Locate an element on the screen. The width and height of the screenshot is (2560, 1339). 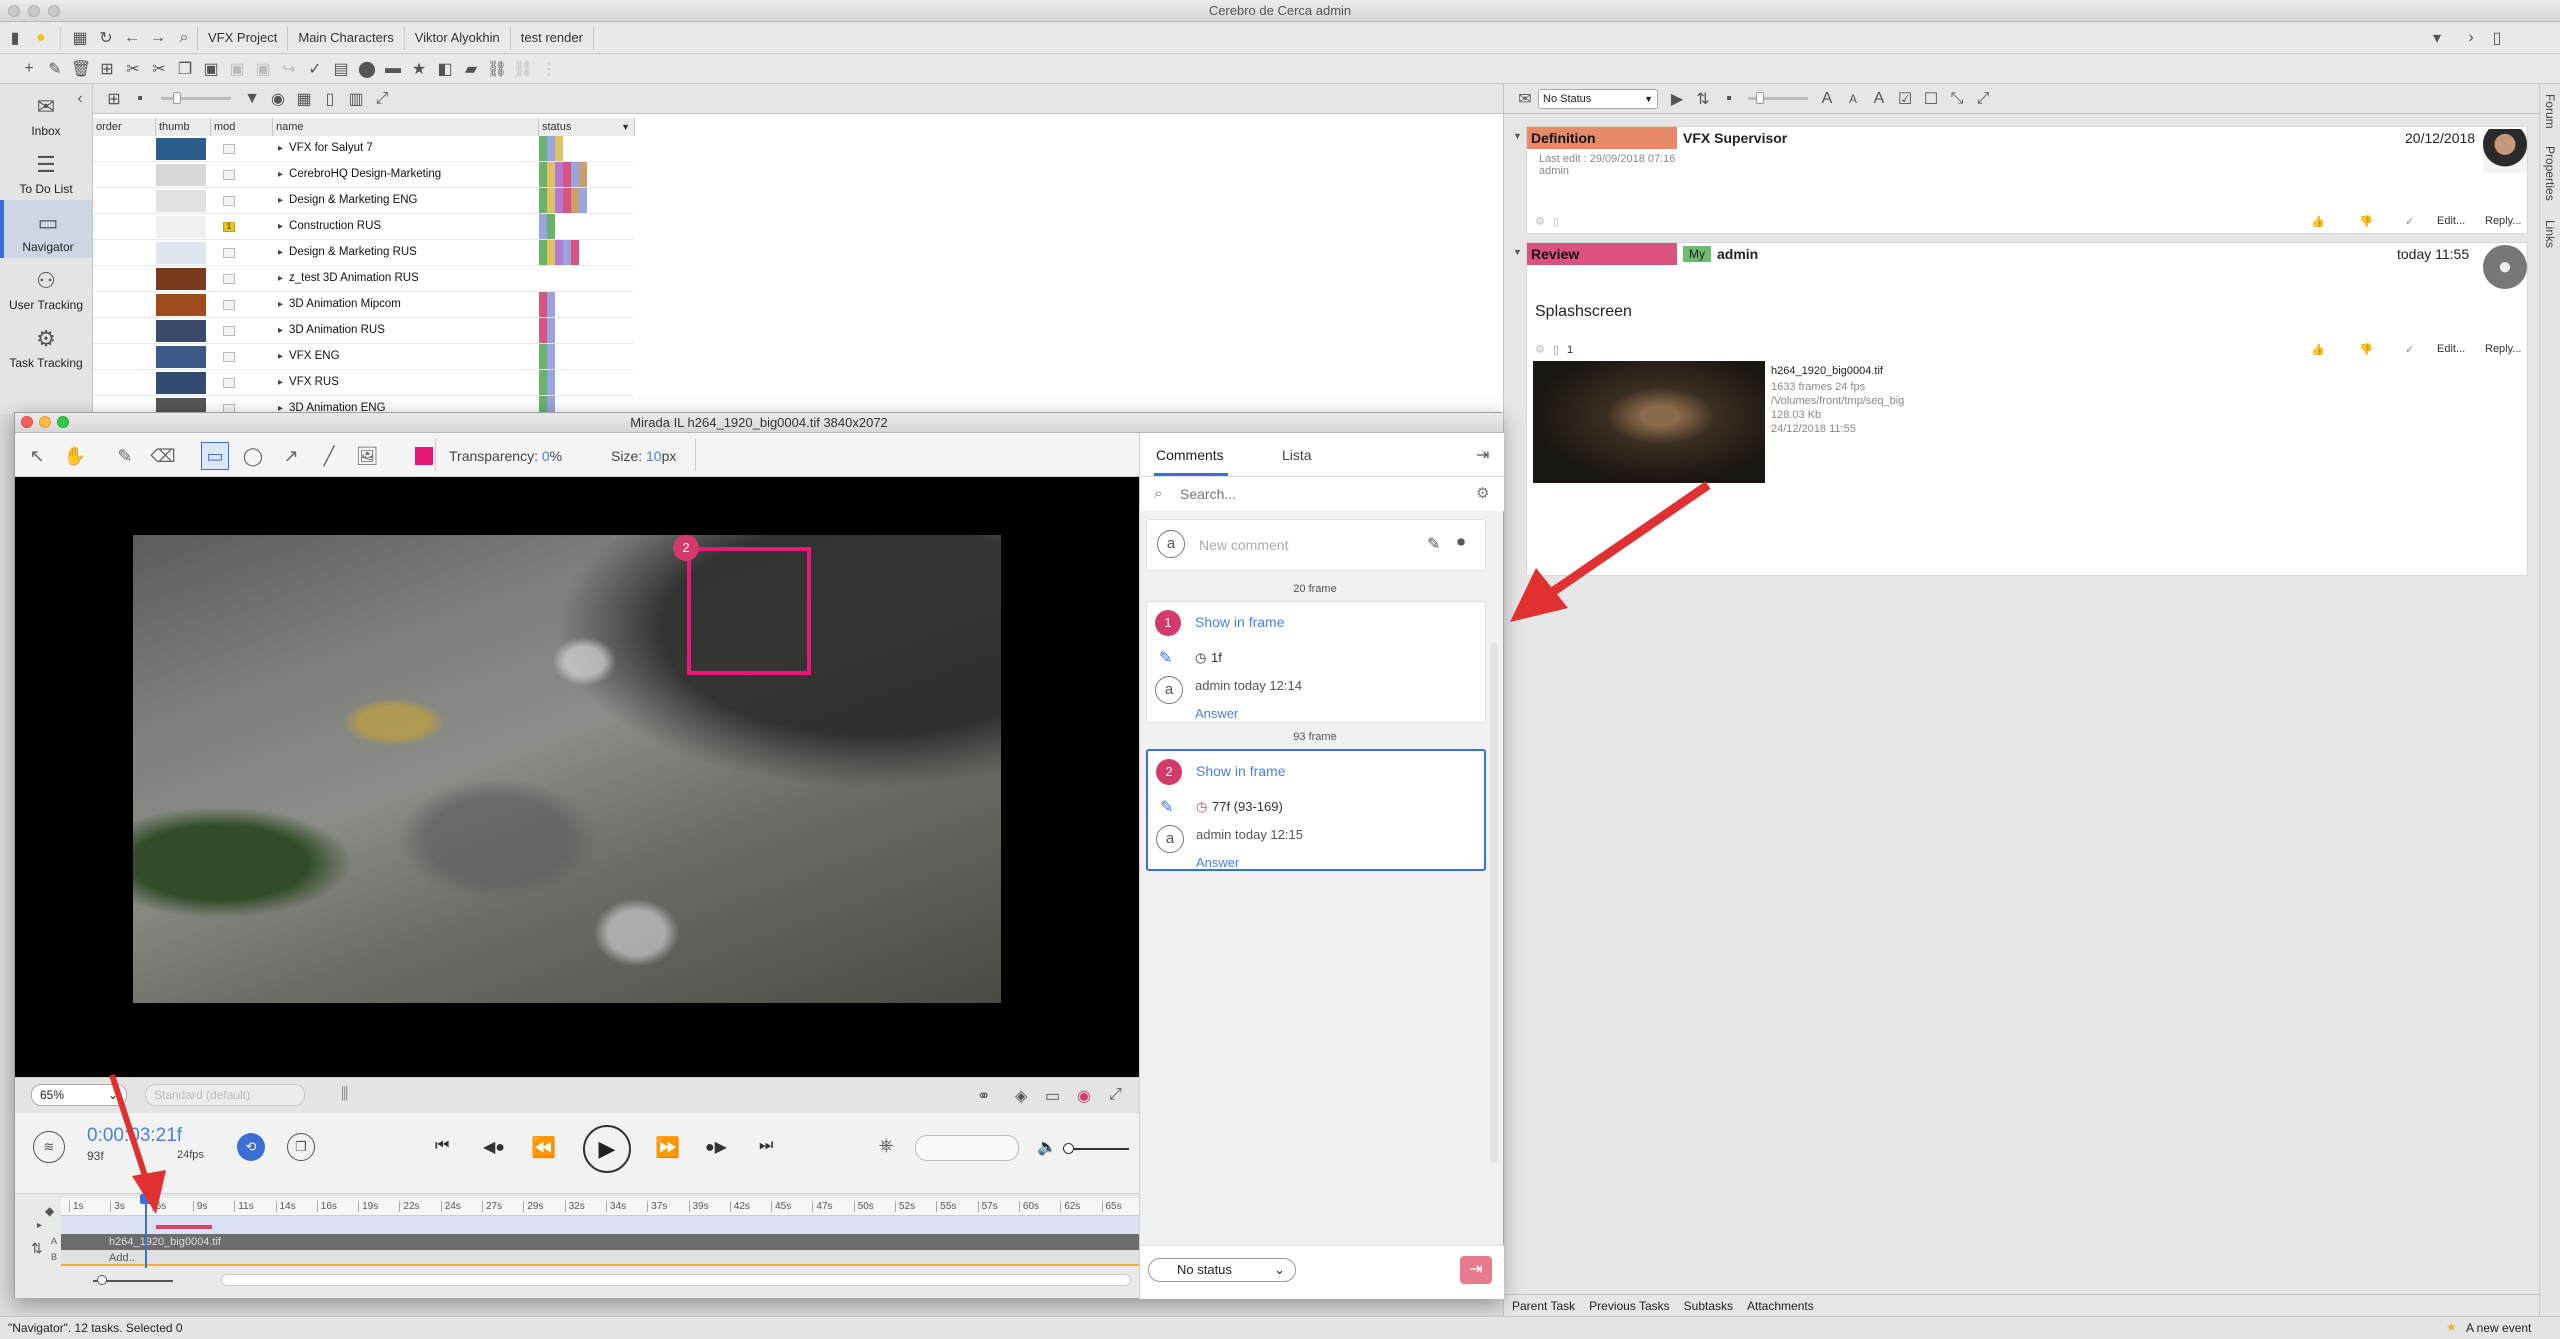
thumbs-up-icon: 👍 is located at coordinates (2318, 349).